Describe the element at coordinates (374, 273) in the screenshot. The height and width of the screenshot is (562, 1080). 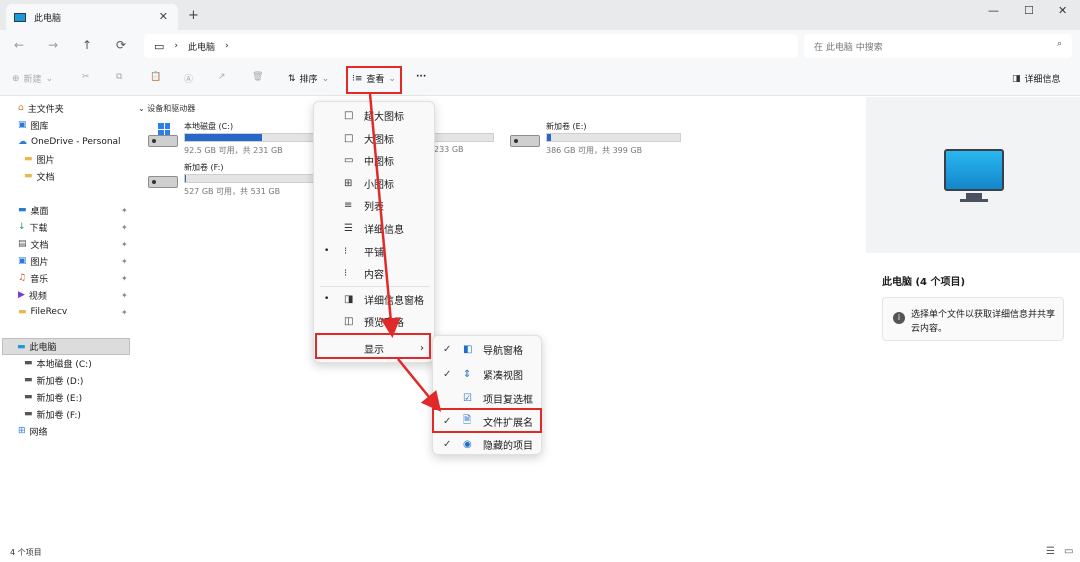
I see `menu-item-content: ⁝ 内容` at that location.